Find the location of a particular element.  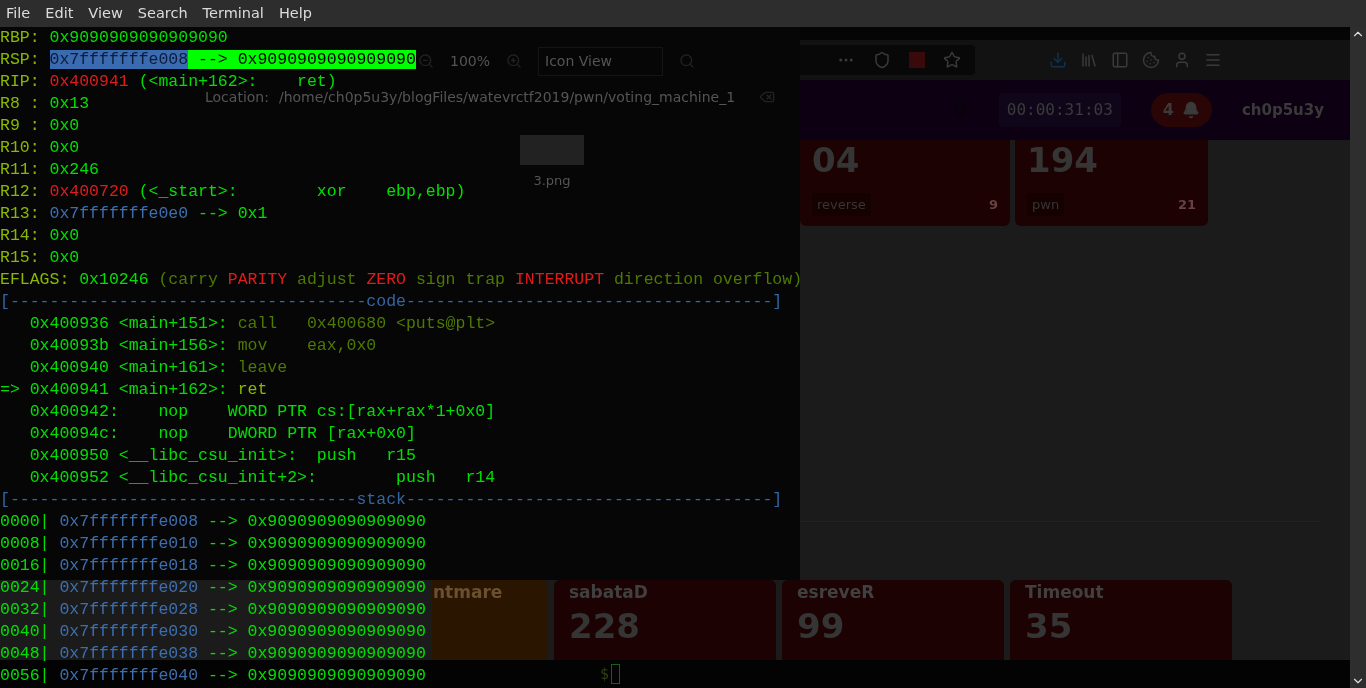

terminal-line: R9 : 0x0 is located at coordinates (40, 126).